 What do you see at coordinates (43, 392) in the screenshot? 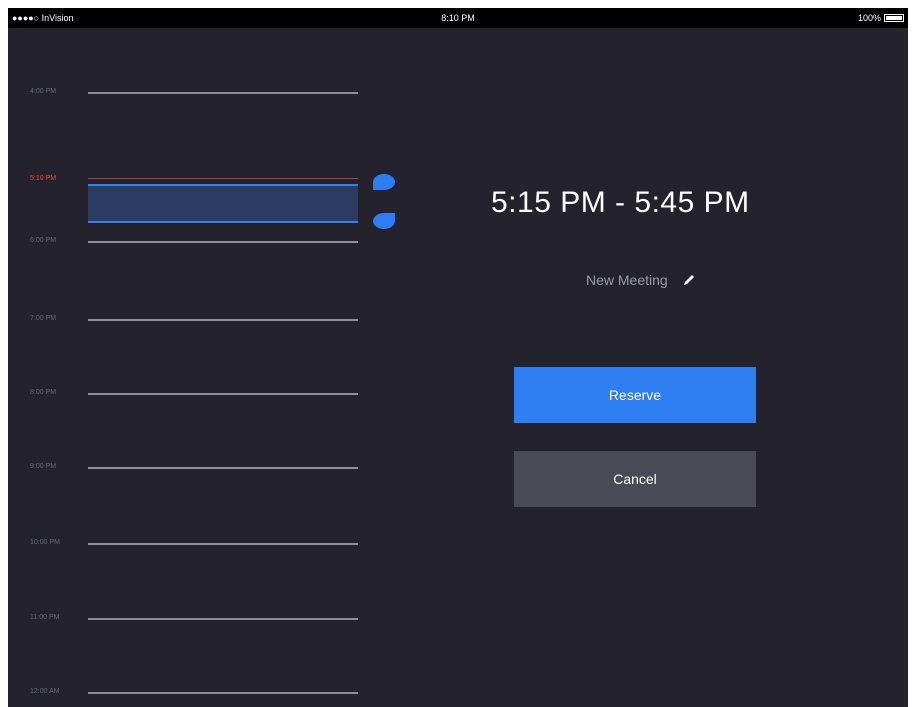
I see `hour-label: 8:00 PM` at bounding box center [43, 392].